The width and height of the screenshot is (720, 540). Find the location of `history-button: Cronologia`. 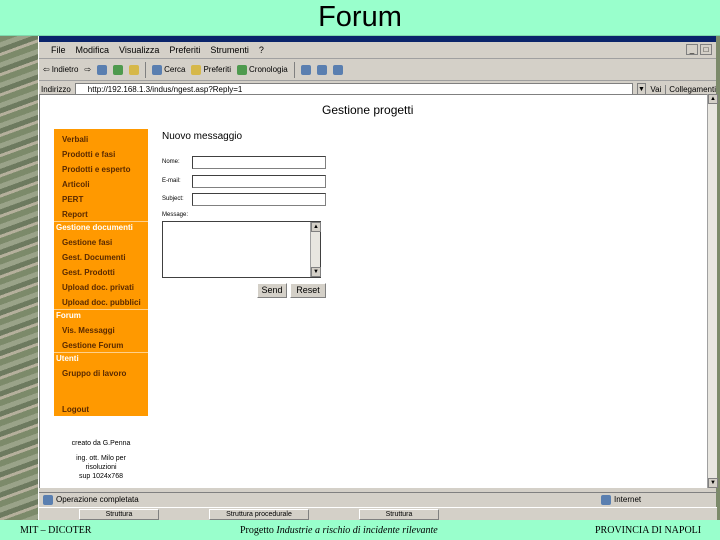

history-button: Cronologia is located at coordinates (262, 69).